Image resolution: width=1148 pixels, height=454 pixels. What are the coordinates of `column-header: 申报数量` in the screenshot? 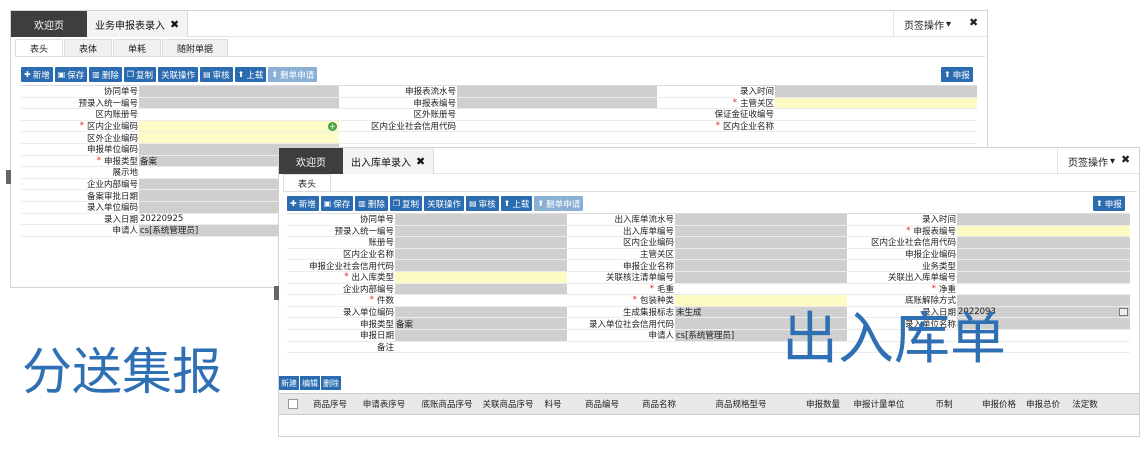 It's located at (823, 404).